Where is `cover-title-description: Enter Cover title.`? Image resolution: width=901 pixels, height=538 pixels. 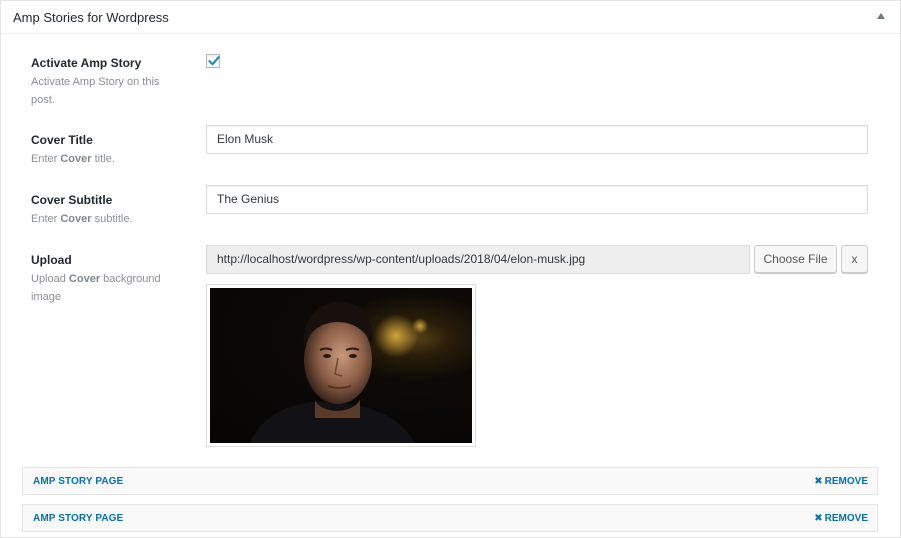 cover-title-description: Enter Cover title. is located at coordinates (73, 159).